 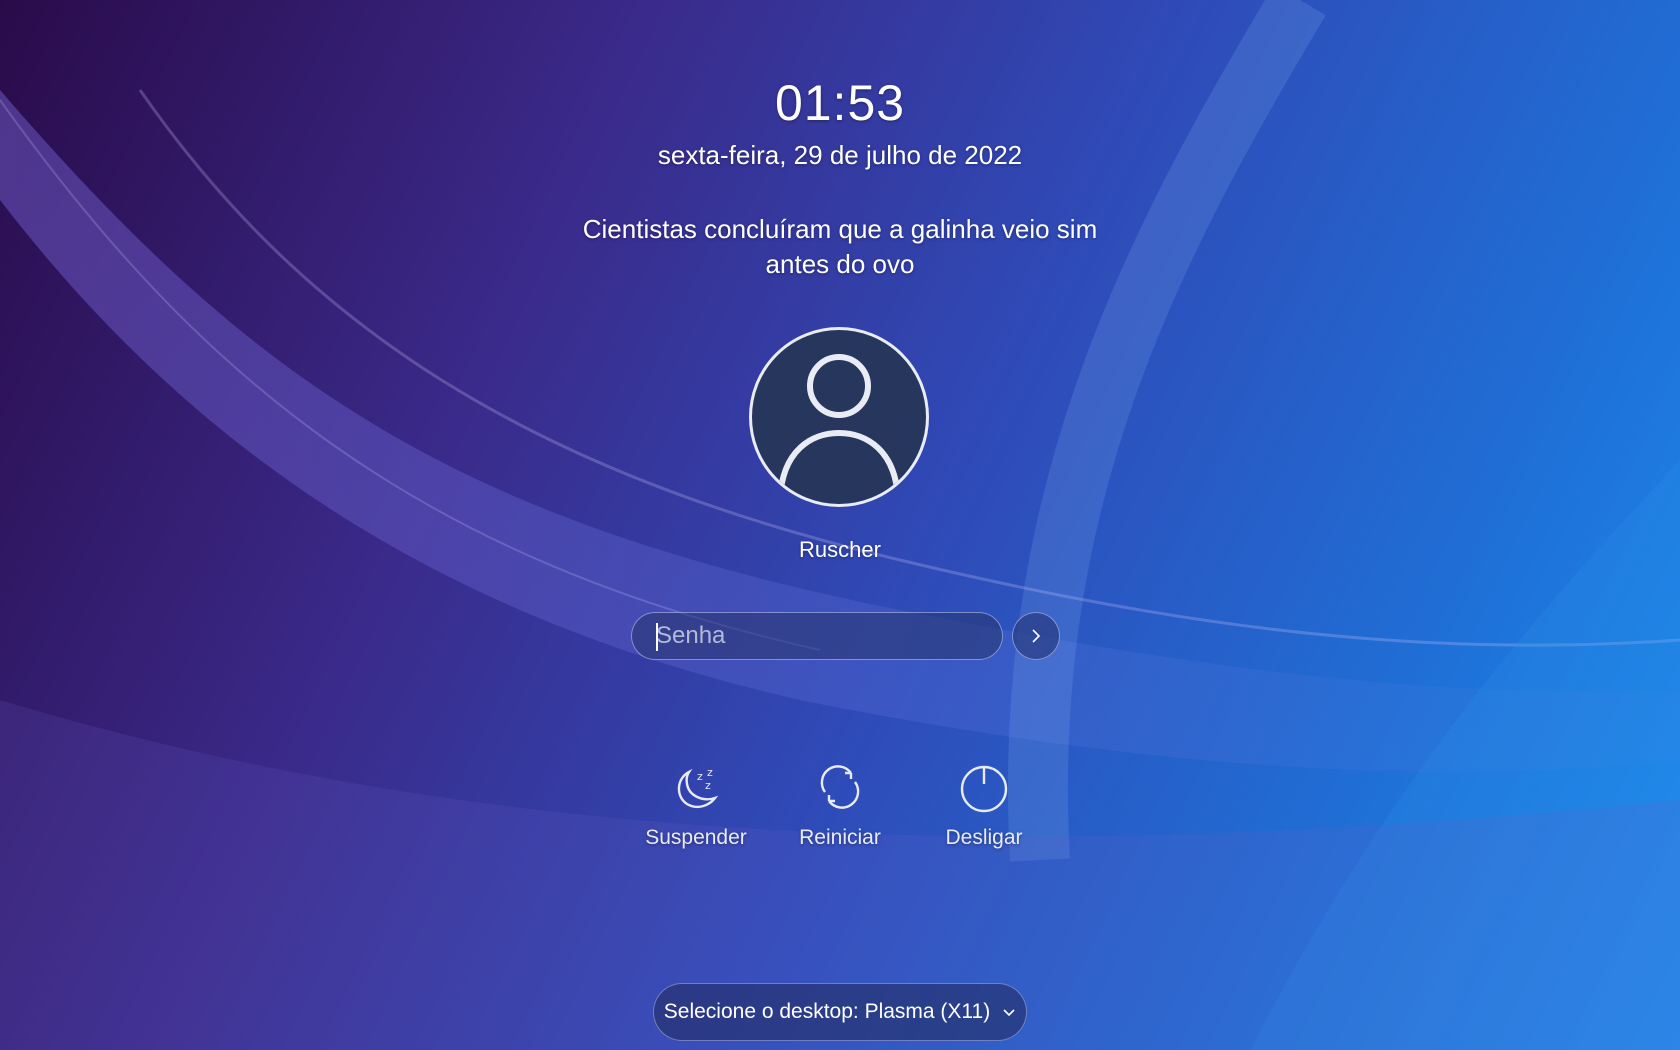 I want to click on chevron-down-icon, so click(x=1009, y=1013).